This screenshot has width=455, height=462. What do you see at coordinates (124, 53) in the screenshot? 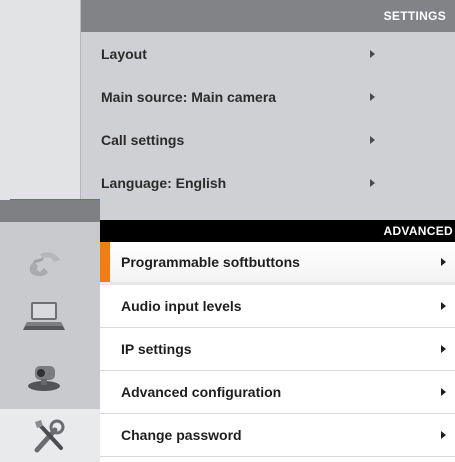
I see `settings-item-label: Layout` at bounding box center [124, 53].